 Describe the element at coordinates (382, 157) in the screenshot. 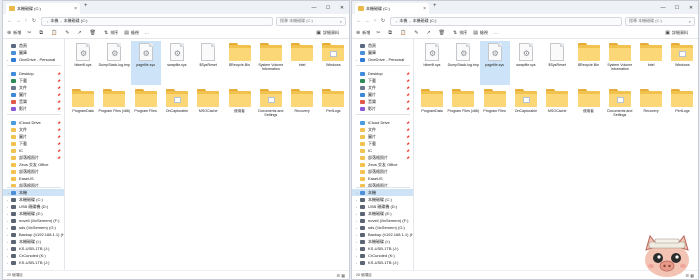

I see `sidebar-item: 部落格照片 📌` at that location.